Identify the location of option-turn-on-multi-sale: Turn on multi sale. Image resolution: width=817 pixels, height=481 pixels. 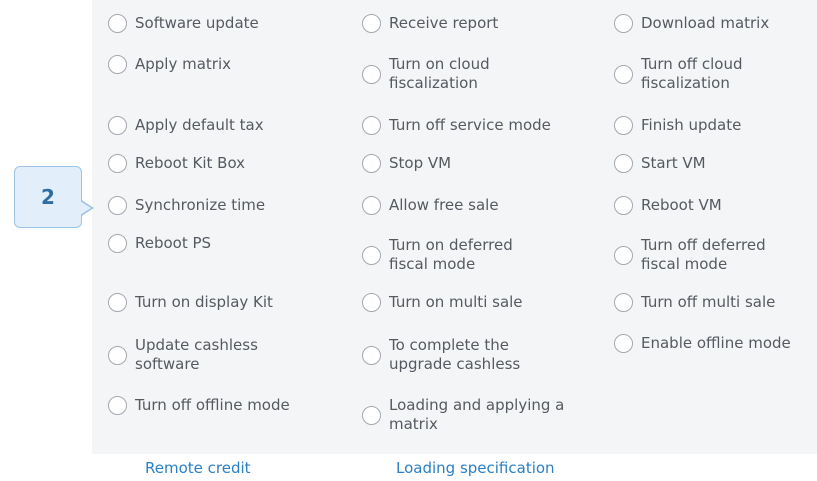
(442, 302).